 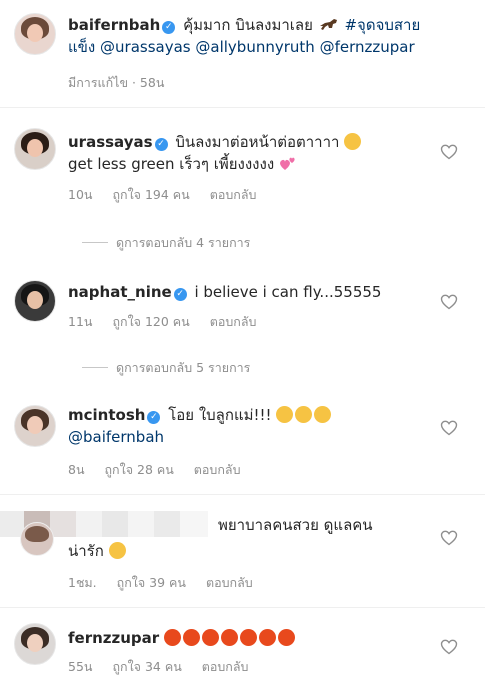 What do you see at coordinates (113, 638) in the screenshot?
I see `username: fernzzupar` at bounding box center [113, 638].